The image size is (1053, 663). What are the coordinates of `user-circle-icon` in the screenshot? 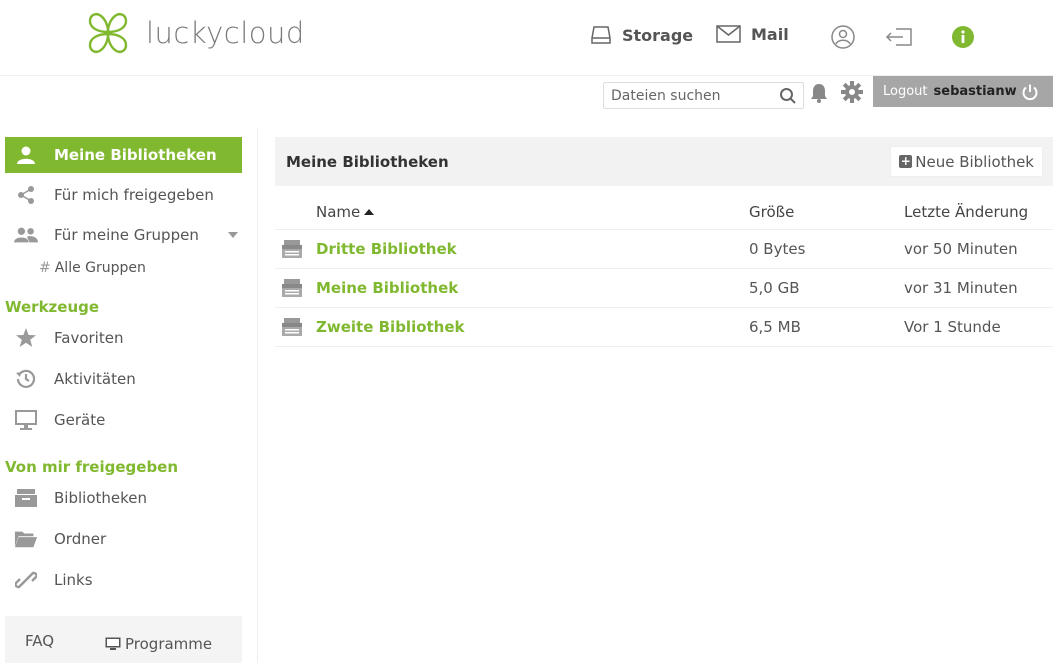 It's located at (843, 37).